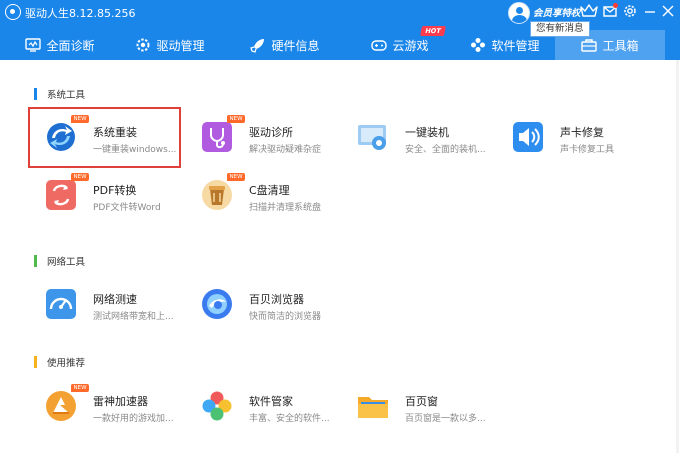  I want to click on tool-c-drive-clean: NEW C盘清理 扫描并清理系统盘, so click(276, 195).